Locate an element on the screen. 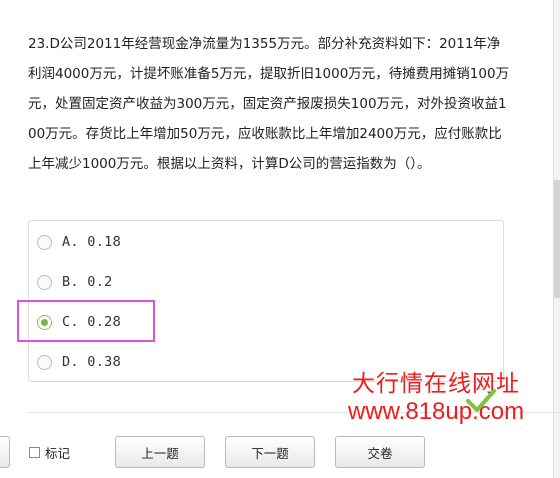 The width and height of the screenshot is (560, 478). next-question-button: 下一题 is located at coordinates (270, 452).